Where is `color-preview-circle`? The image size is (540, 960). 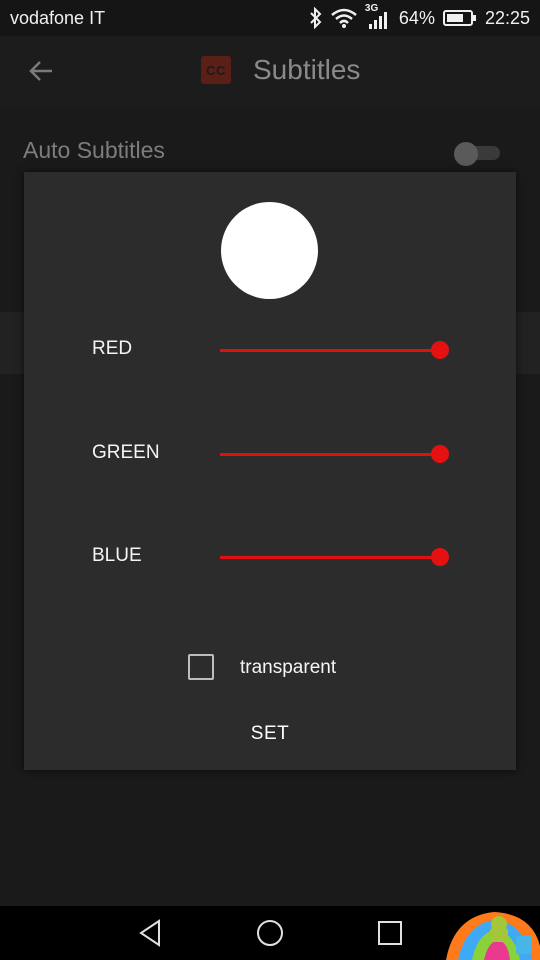
color-preview-circle is located at coordinates (269, 250).